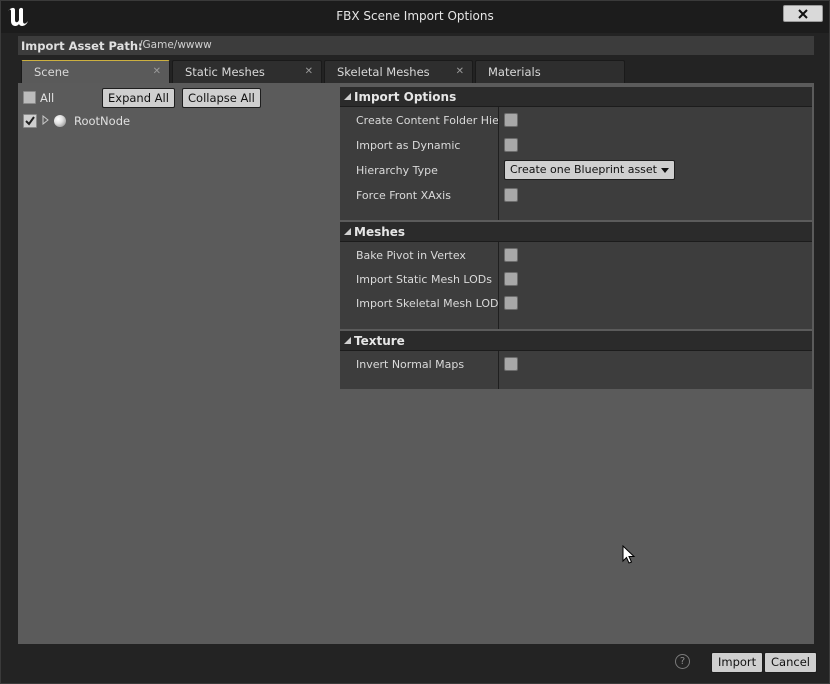 This screenshot has height=684, width=830. What do you see at coordinates (737, 662) in the screenshot?
I see `import-button: Import` at bounding box center [737, 662].